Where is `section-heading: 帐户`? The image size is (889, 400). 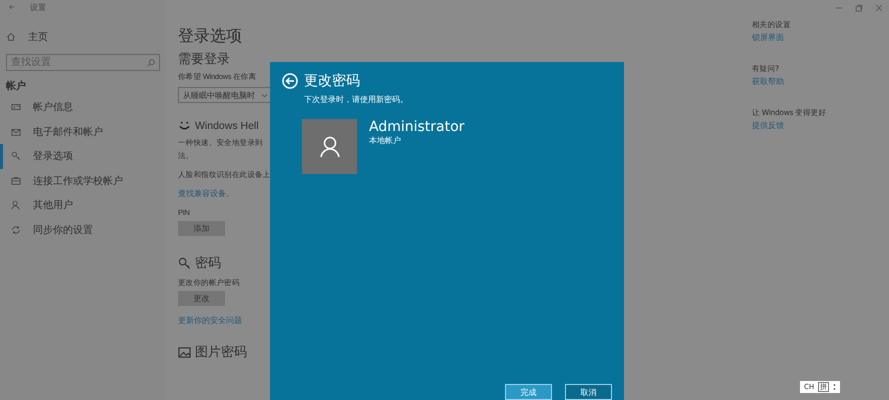
section-heading: 帐户 is located at coordinates (16, 86).